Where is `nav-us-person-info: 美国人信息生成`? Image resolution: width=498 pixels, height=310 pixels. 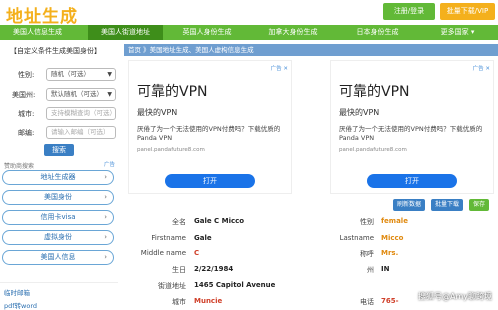 nav-us-person-info: 美国人信息生成 is located at coordinates (37, 32).